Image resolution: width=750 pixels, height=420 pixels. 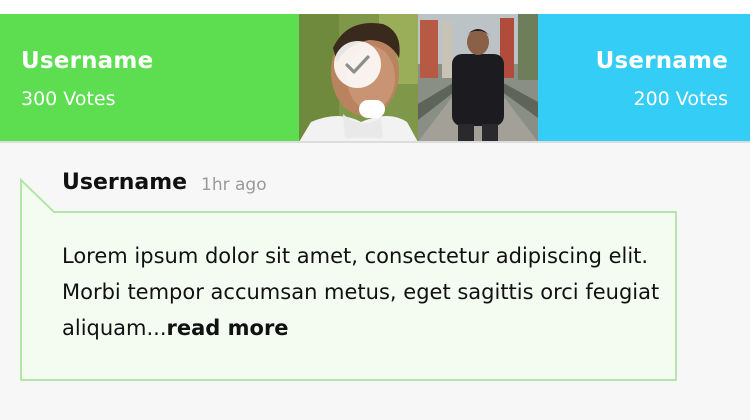 I want to click on read-more-link: read more, so click(x=228, y=328).